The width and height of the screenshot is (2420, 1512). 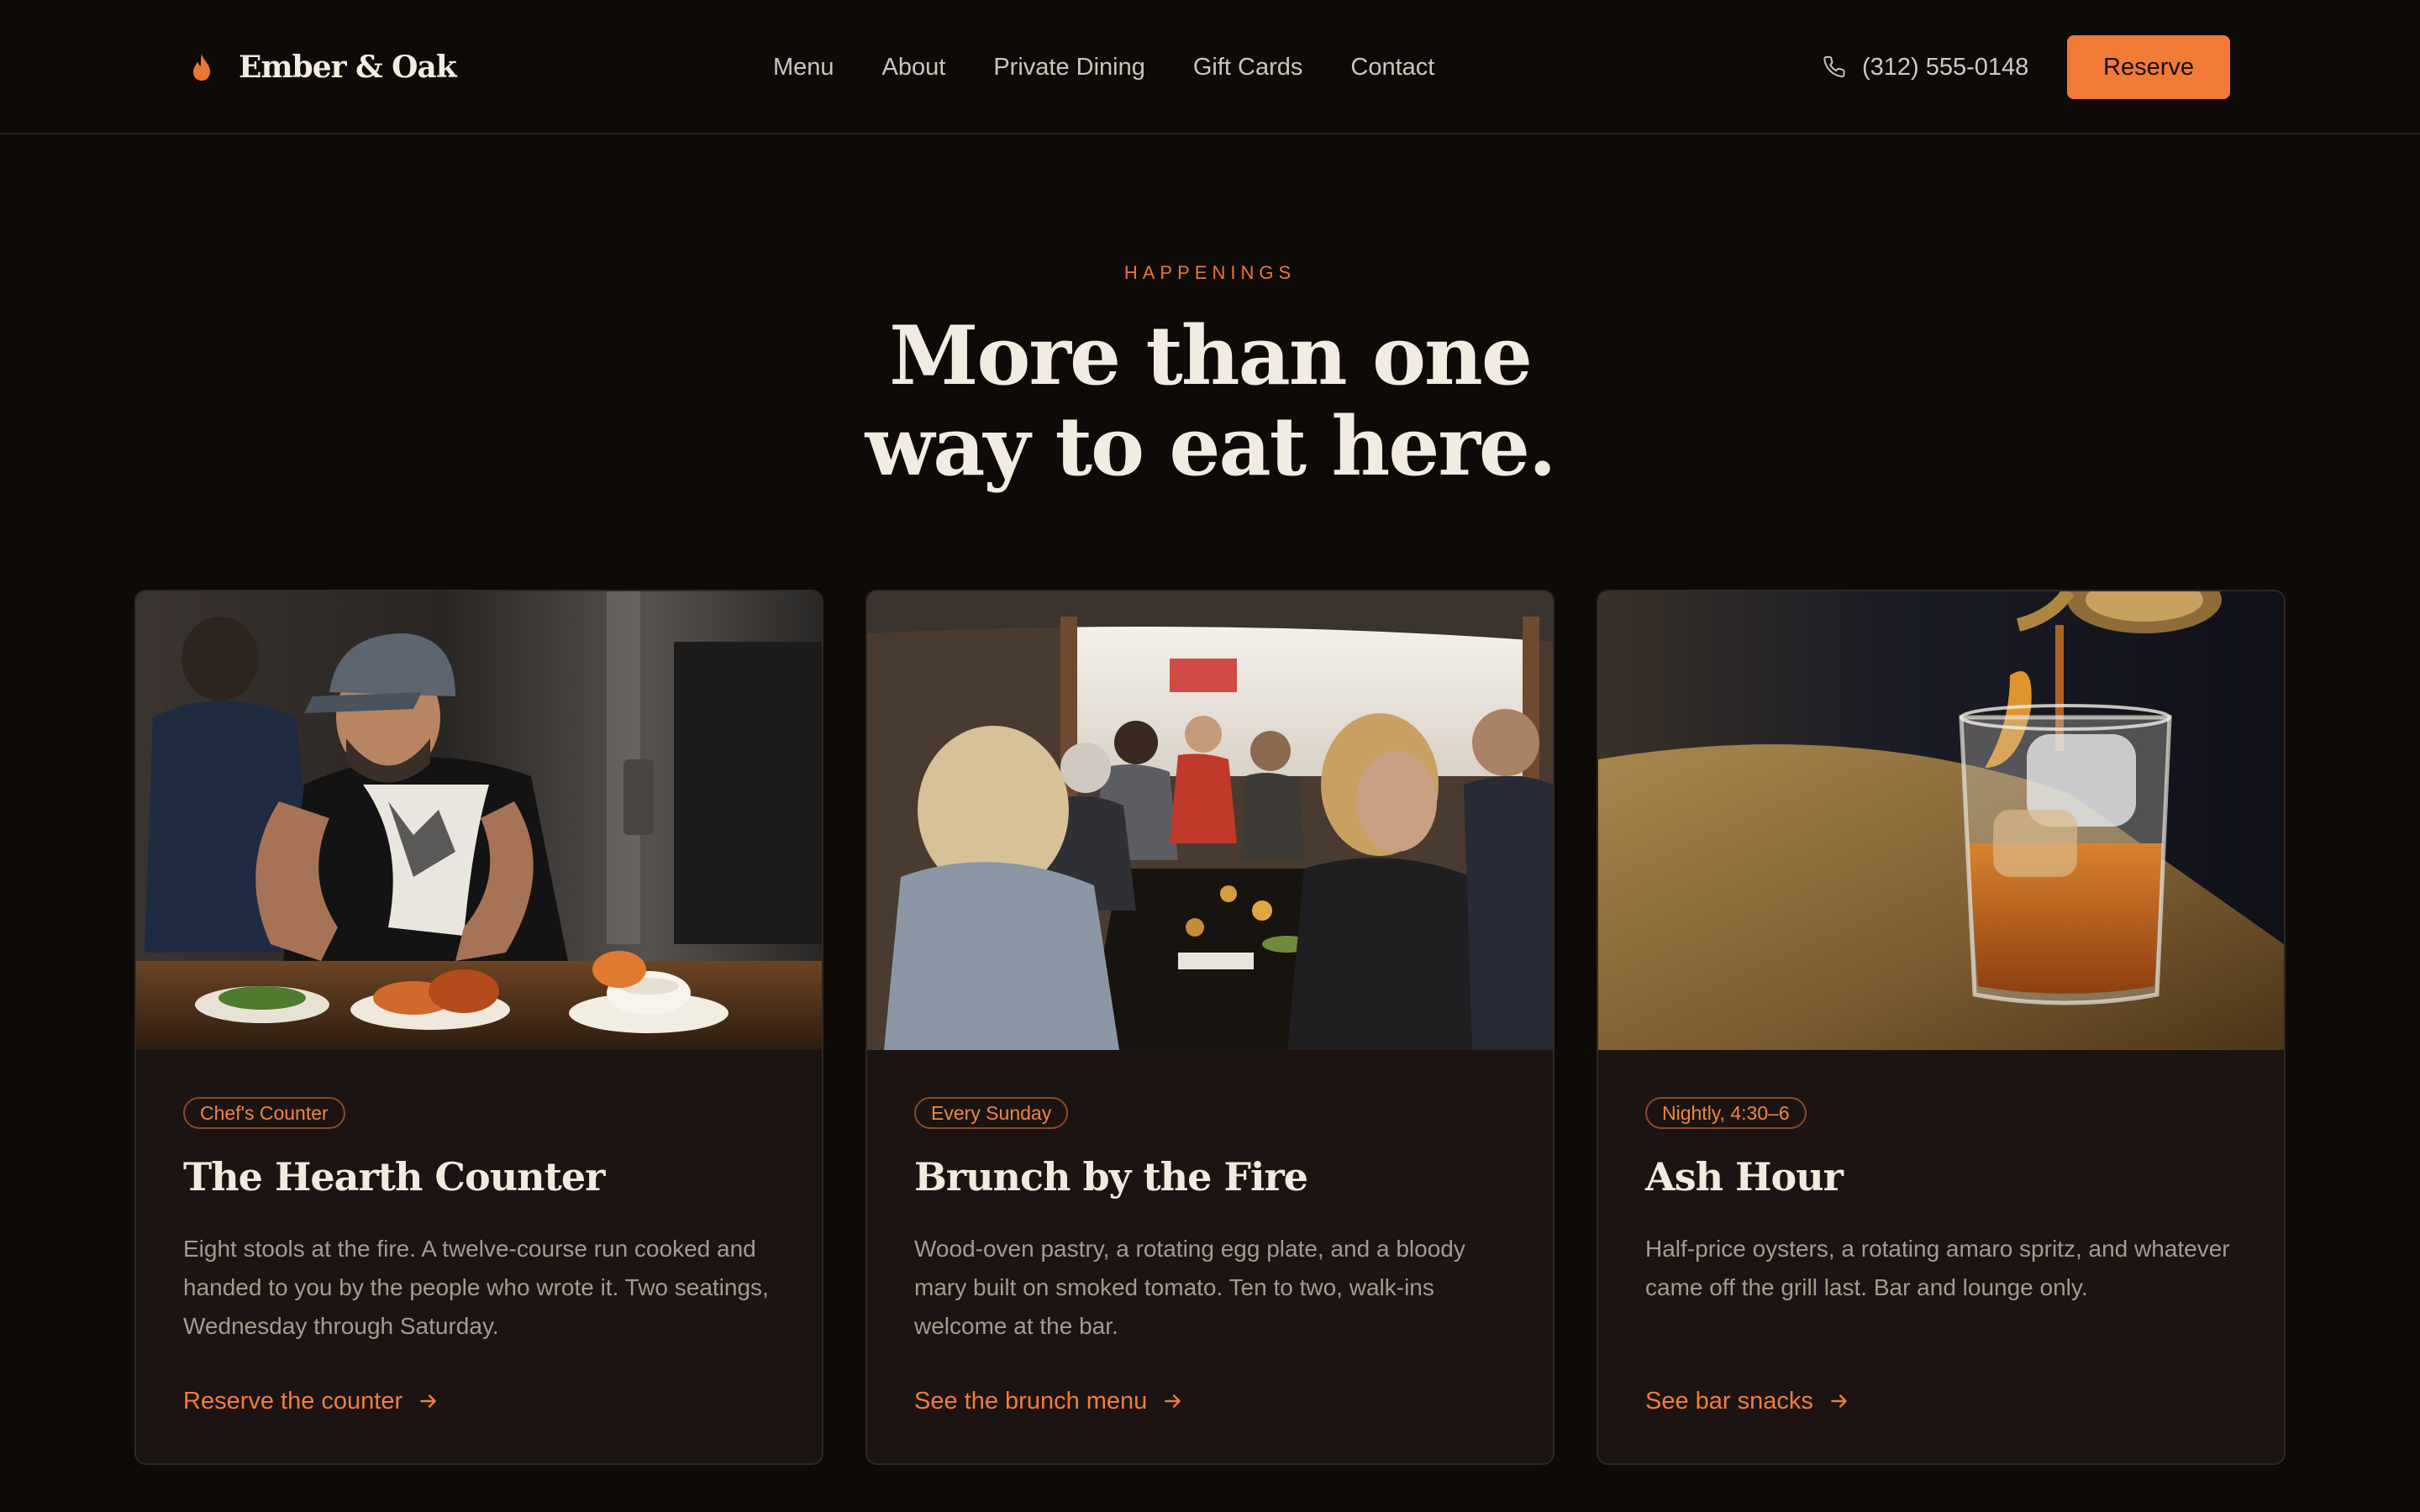 What do you see at coordinates (1941, 820) in the screenshot?
I see `cocktail-pour-photo` at bounding box center [1941, 820].